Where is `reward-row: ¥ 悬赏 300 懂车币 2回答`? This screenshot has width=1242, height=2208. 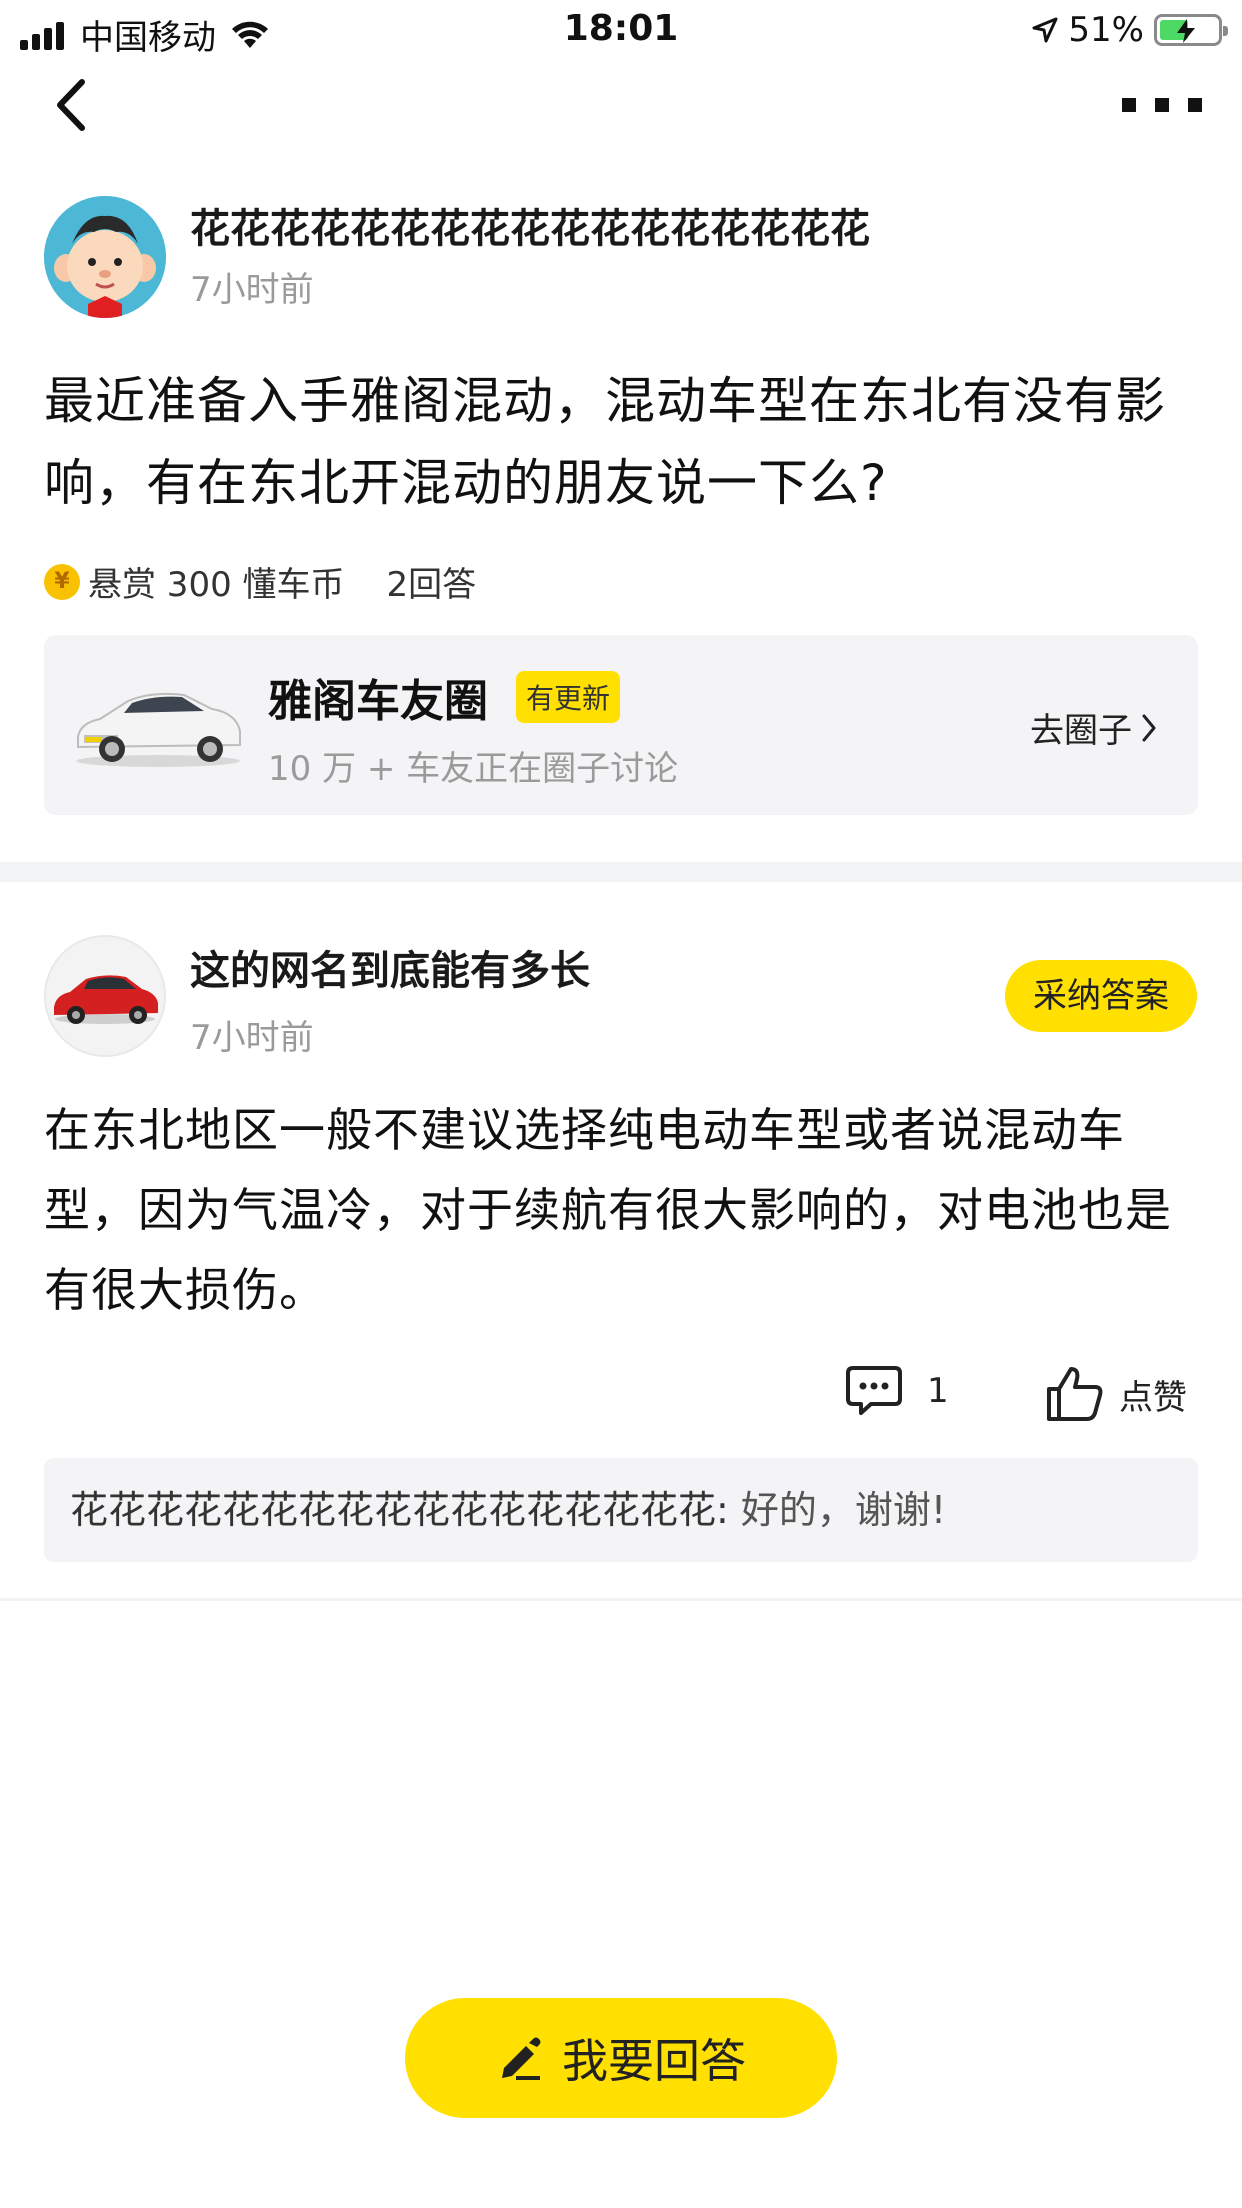 reward-row: ¥ 悬赏 300 懂车币 2回答 is located at coordinates (260, 581).